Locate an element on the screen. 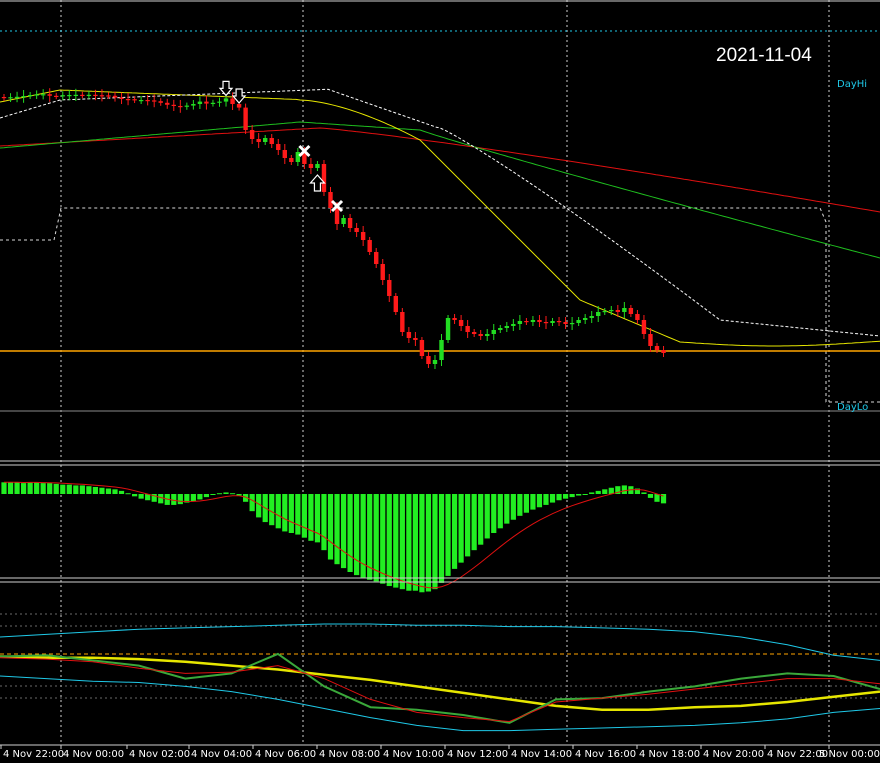 The height and width of the screenshot is (763, 880). x-axis-tick-label: 4 Nov 16:00 is located at coordinates (606, 754).